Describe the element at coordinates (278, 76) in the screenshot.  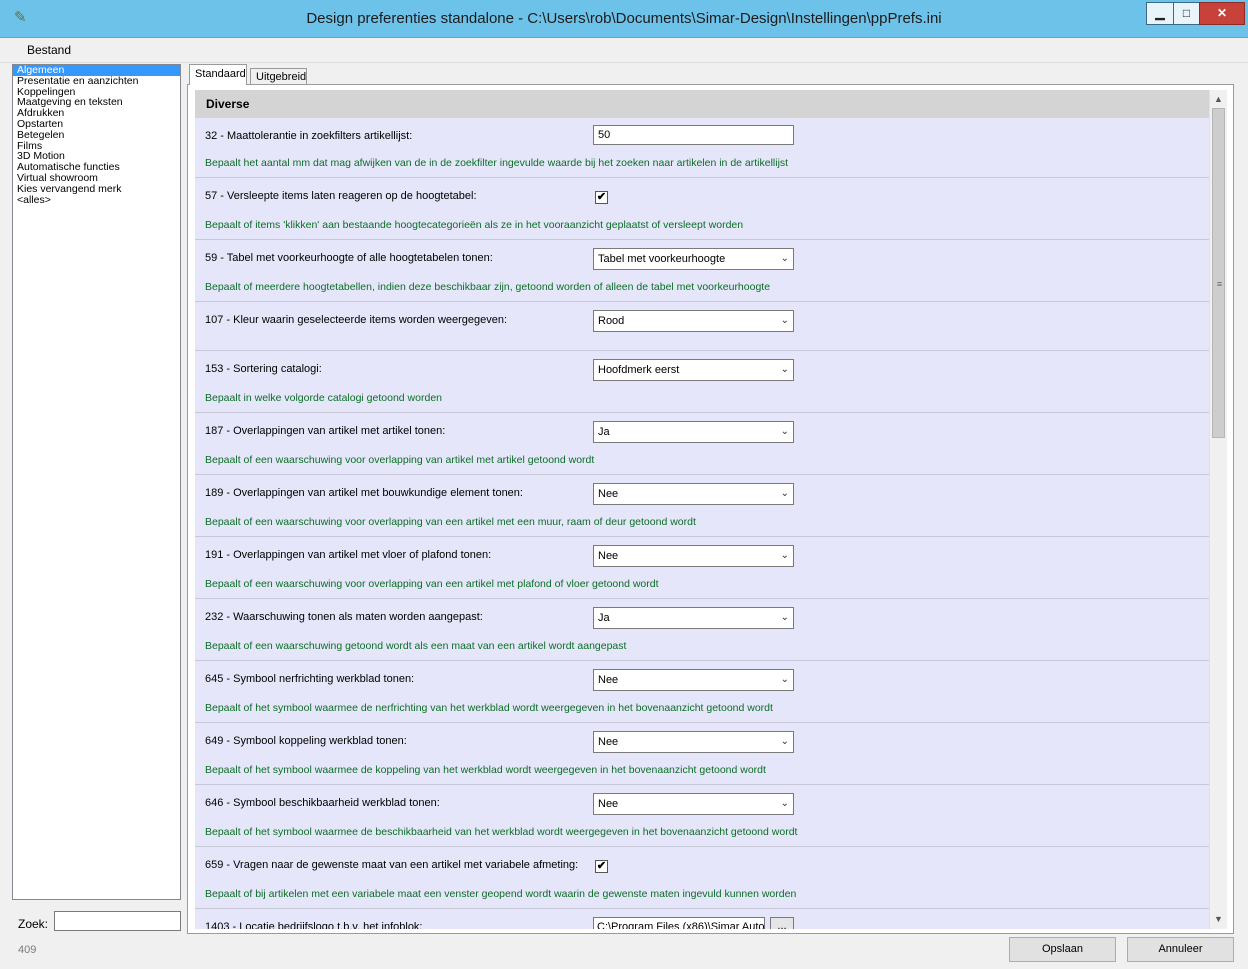
I see `tab-uitgebreid: Uitgebreid` at that location.